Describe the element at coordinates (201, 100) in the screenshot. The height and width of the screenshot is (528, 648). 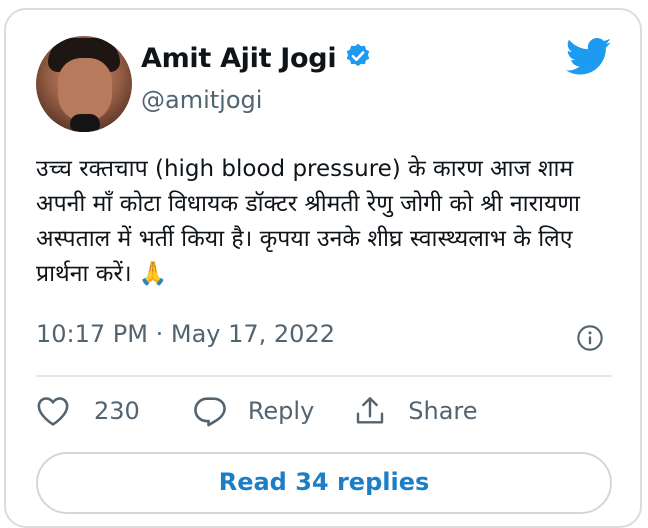
I see `author-handle: @amitjogi` at that location.